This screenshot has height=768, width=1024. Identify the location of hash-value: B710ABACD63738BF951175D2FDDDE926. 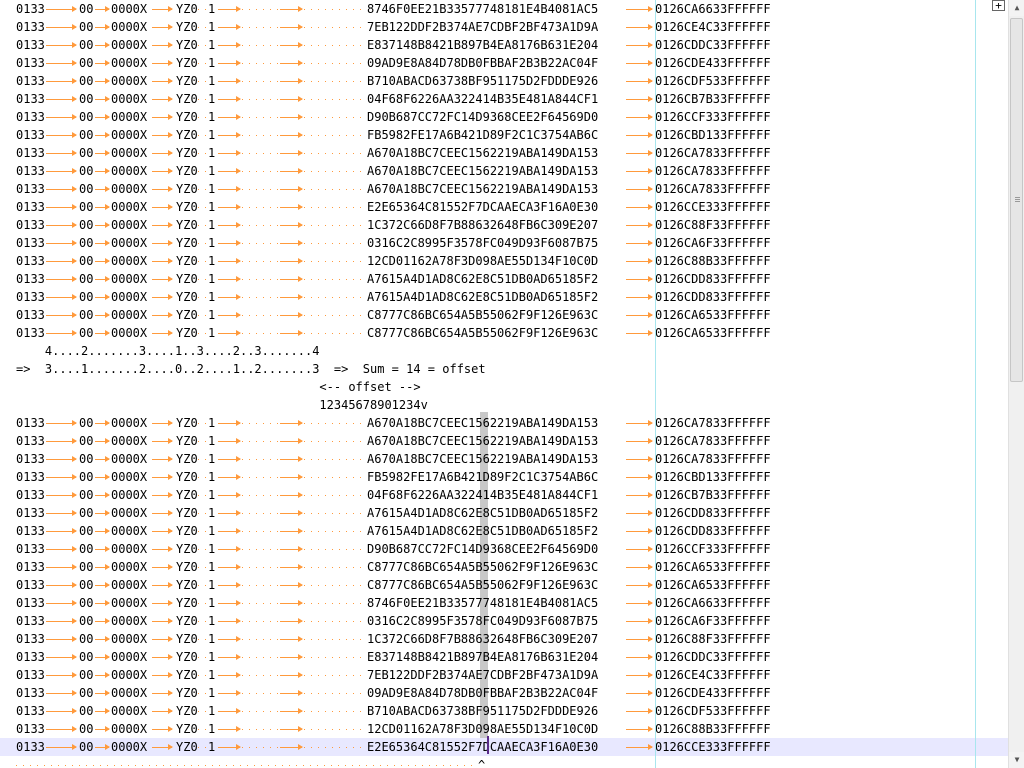
(483, 711).